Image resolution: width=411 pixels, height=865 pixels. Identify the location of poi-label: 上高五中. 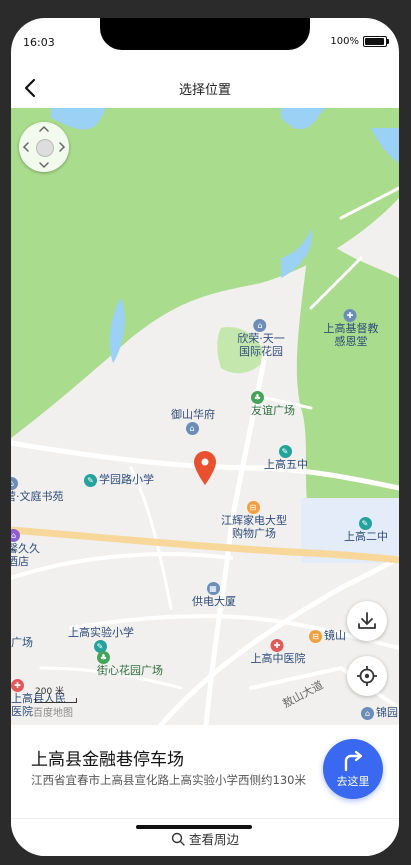
(286, 464).